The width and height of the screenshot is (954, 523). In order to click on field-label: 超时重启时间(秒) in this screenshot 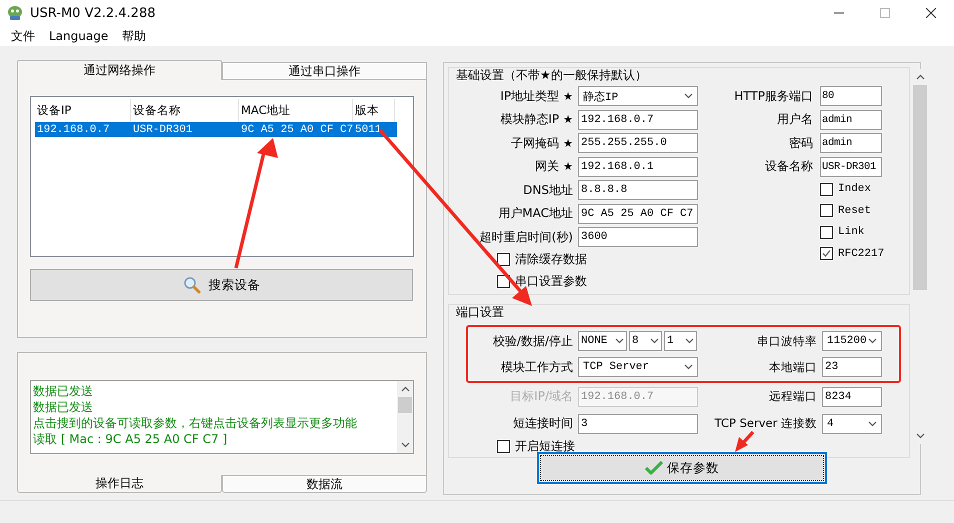, I will do `click(526, 237)`.